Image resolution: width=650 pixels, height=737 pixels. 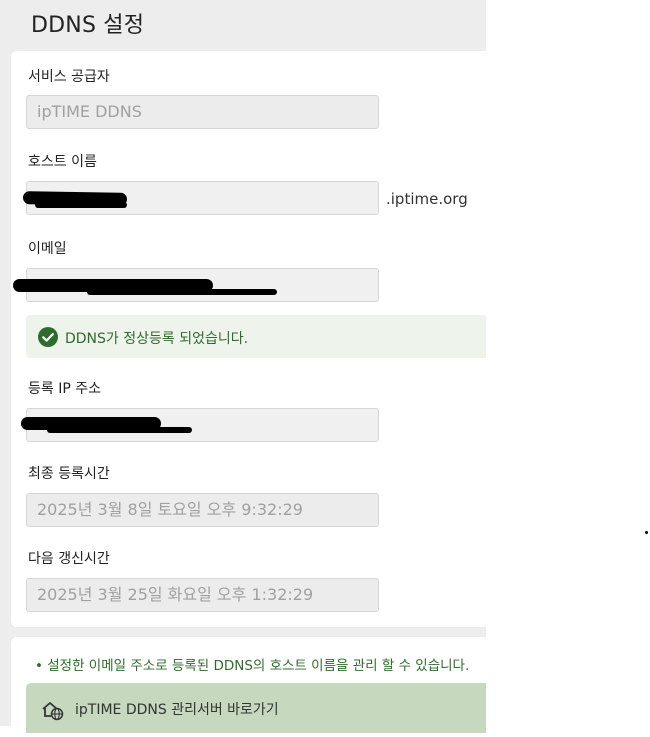 What do you see at coordinates (200, 425) in the screenshot?
I see `registered-ip-field` at bounding box center [200, 425].